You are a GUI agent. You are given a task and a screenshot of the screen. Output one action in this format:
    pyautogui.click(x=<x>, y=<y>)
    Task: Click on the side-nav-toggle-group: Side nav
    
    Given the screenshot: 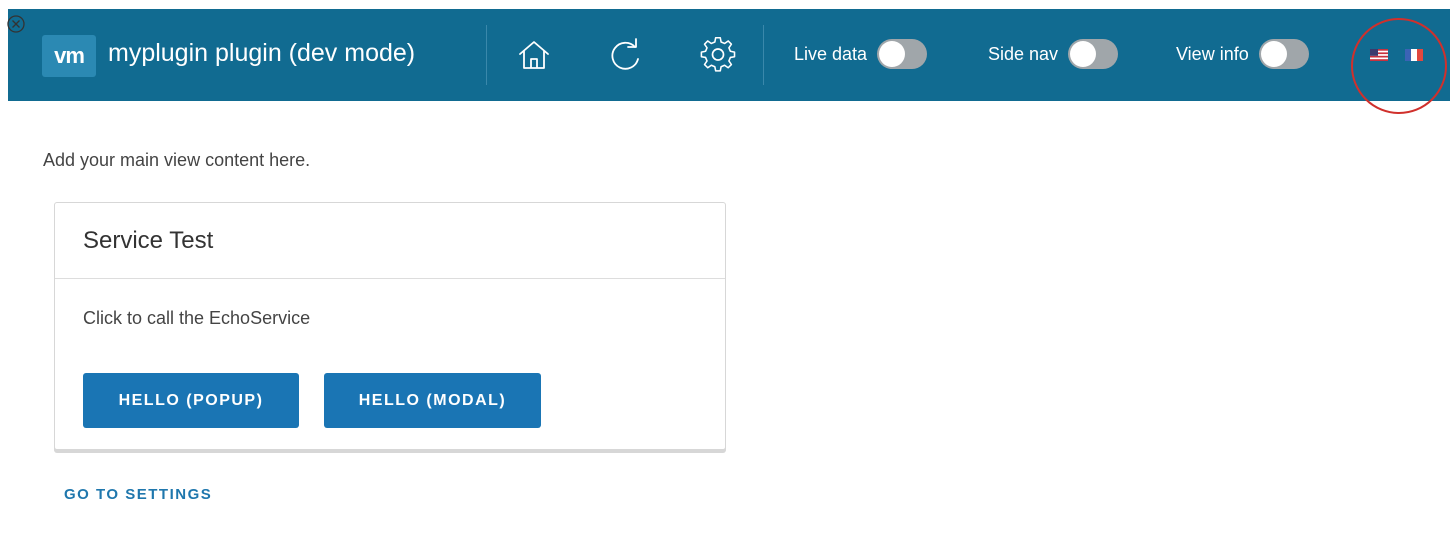 What is the action you would take?
    pyautogui.click(x=1053, y=54)
    